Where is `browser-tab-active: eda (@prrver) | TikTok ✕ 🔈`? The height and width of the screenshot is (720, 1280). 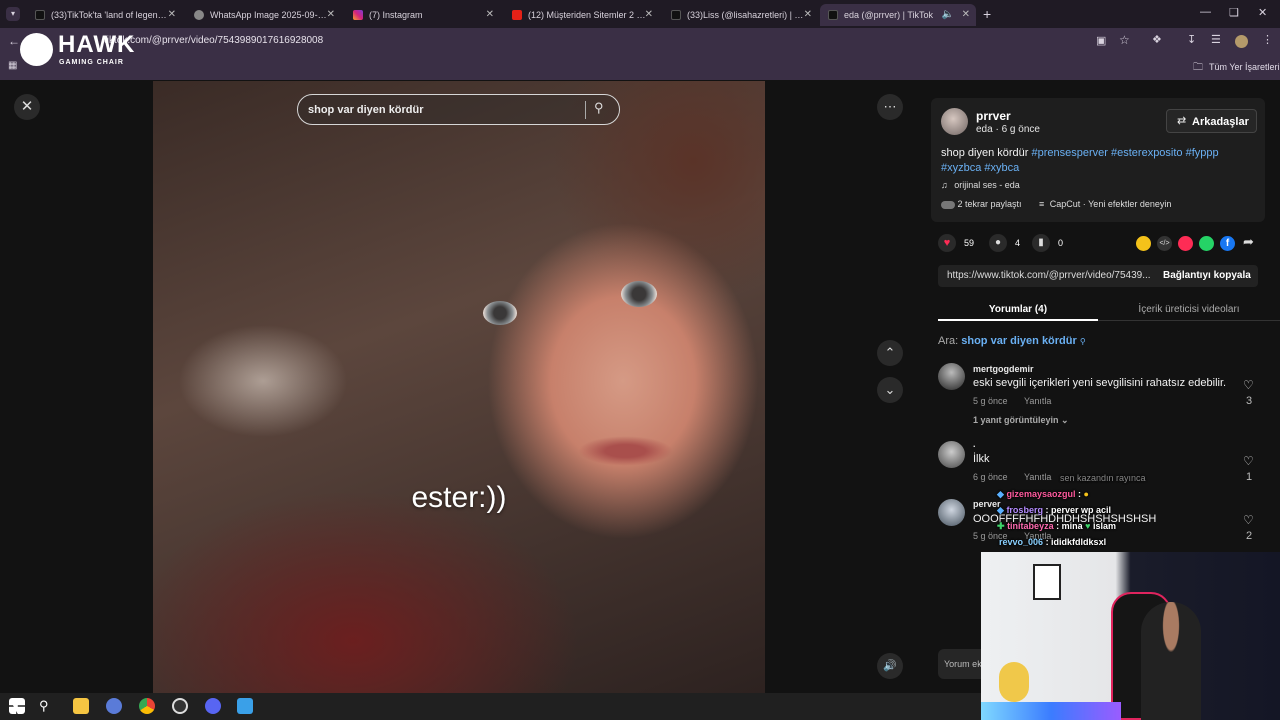
browser-tab-active: eda (@prrver) | TikTok ✕ 🔈 is located at coordinates (898, 15).